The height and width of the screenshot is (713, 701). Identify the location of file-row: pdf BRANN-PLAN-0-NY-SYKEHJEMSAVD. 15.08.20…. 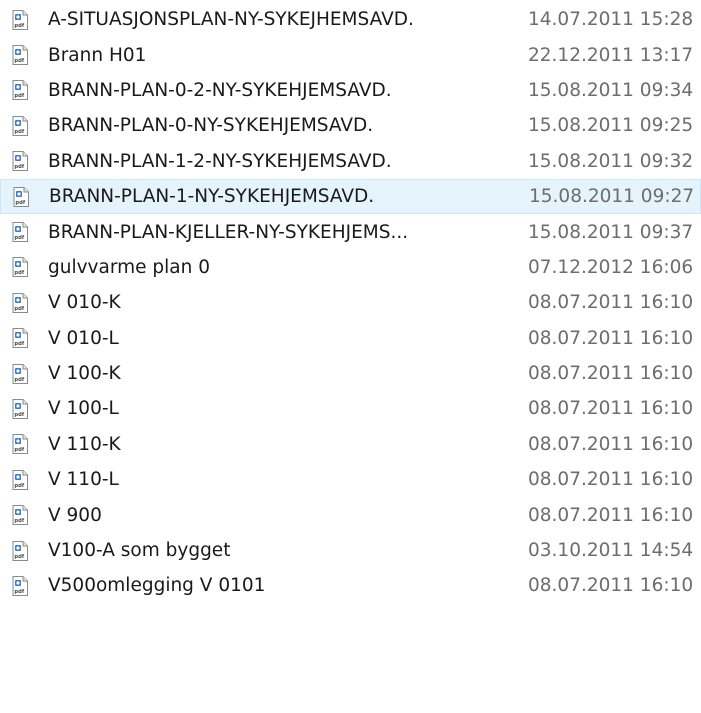
(350, 125).